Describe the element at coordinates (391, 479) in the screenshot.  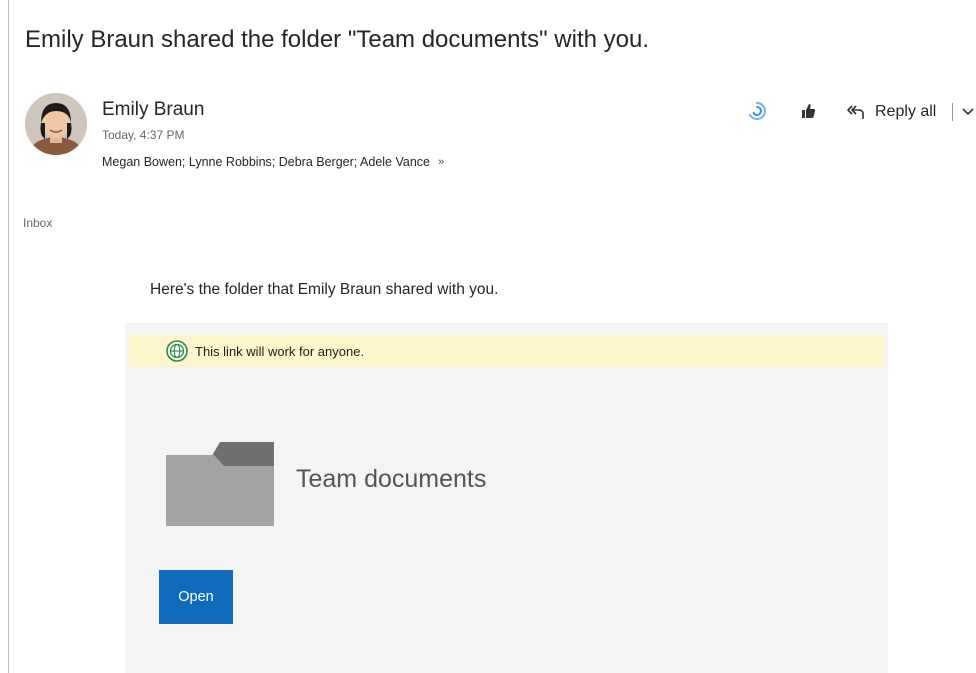
I see `shared-folder-name: Team documents` at that location.